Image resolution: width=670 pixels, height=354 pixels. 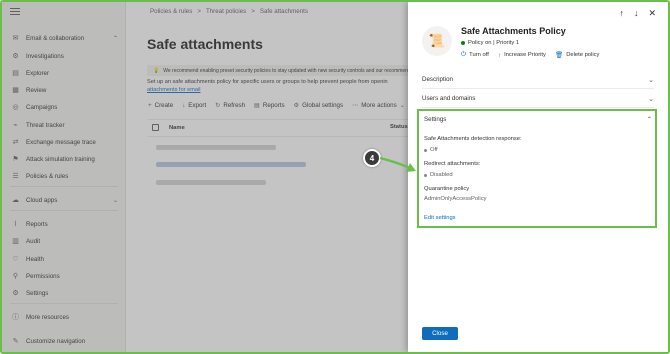 I want to click on trash-icon: 🗑, so click(x=559, y=55).